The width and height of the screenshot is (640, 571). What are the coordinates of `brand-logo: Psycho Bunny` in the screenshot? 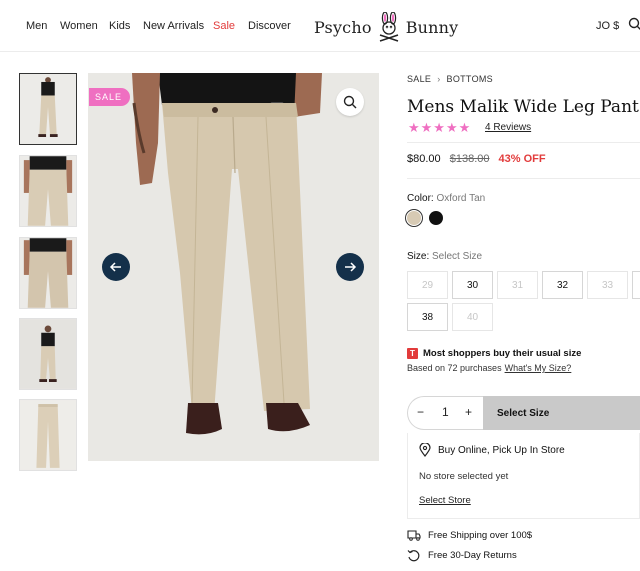 It's located at (386, 27).